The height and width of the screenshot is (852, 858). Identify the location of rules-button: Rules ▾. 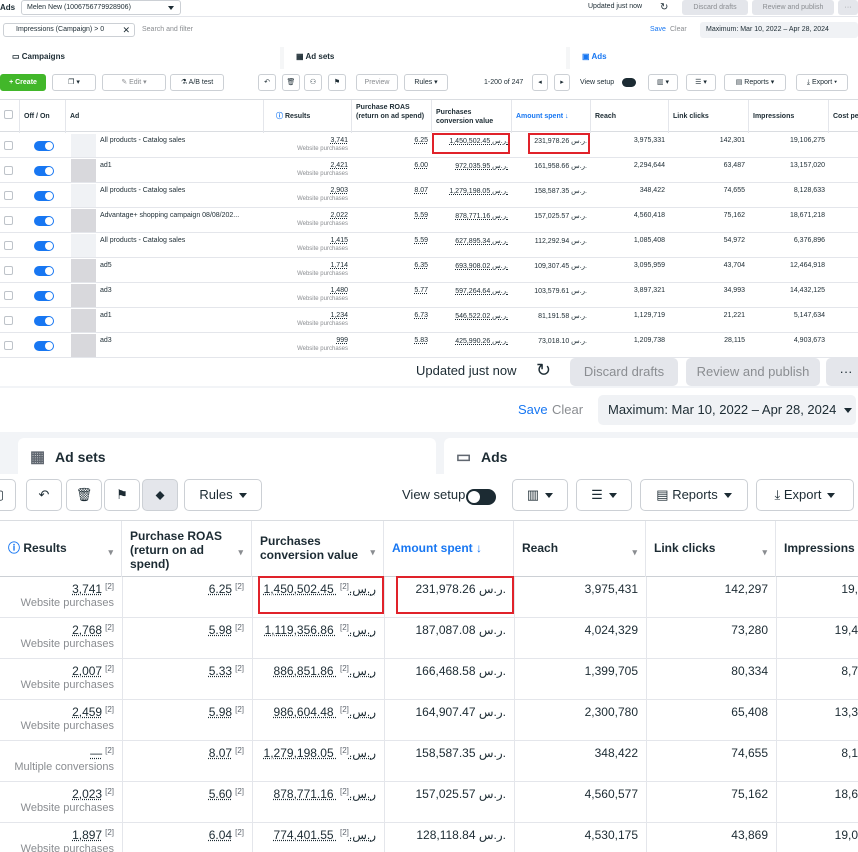
(426, 82).